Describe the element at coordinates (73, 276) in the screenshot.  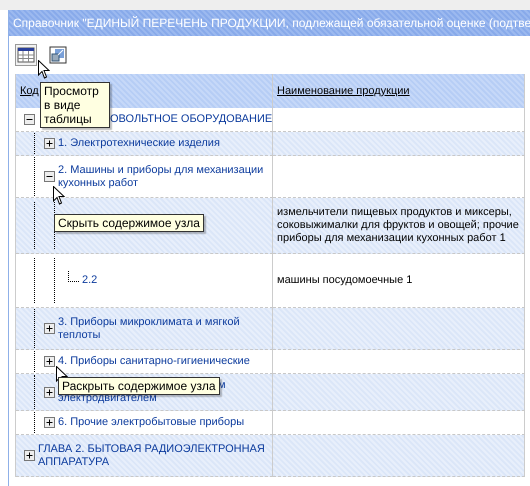
I see `tree-connector-line` at that location.